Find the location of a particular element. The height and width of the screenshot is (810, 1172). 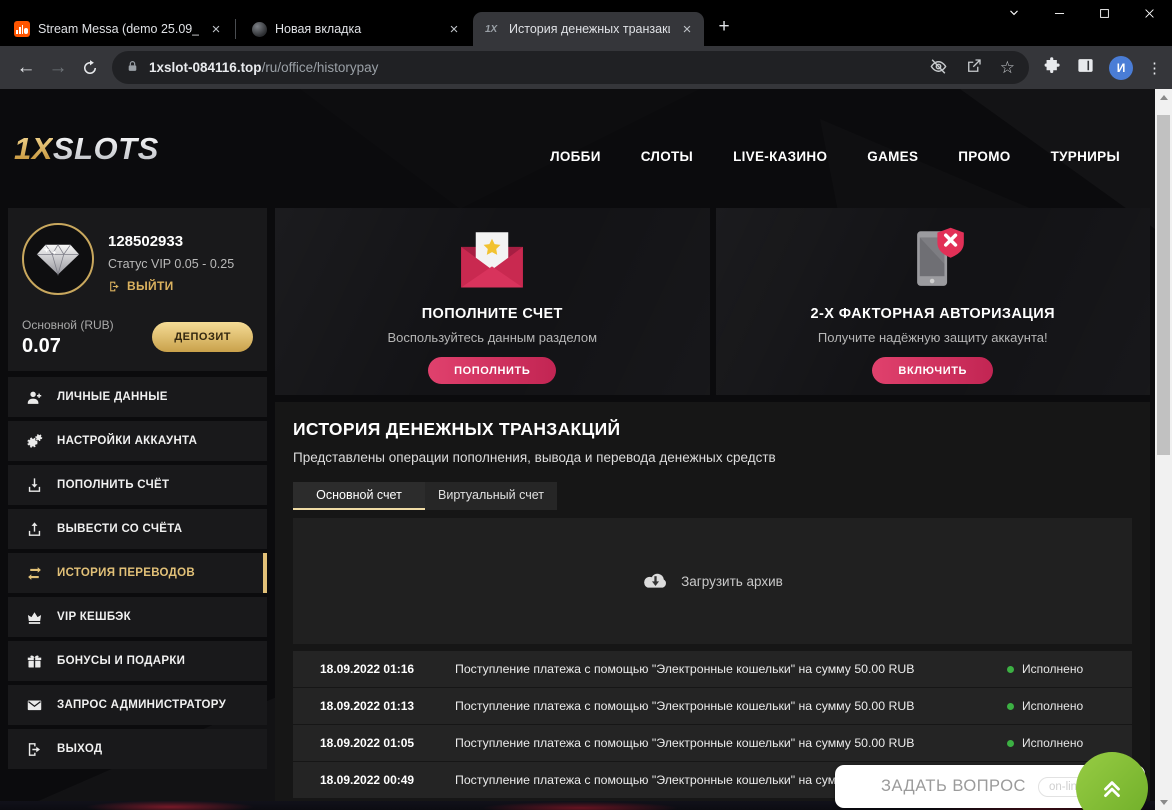

sidebar-item-transfer-history: ИСТОРИЯ ПЕРЕВОДОВ is located at coordinates (137, 573).